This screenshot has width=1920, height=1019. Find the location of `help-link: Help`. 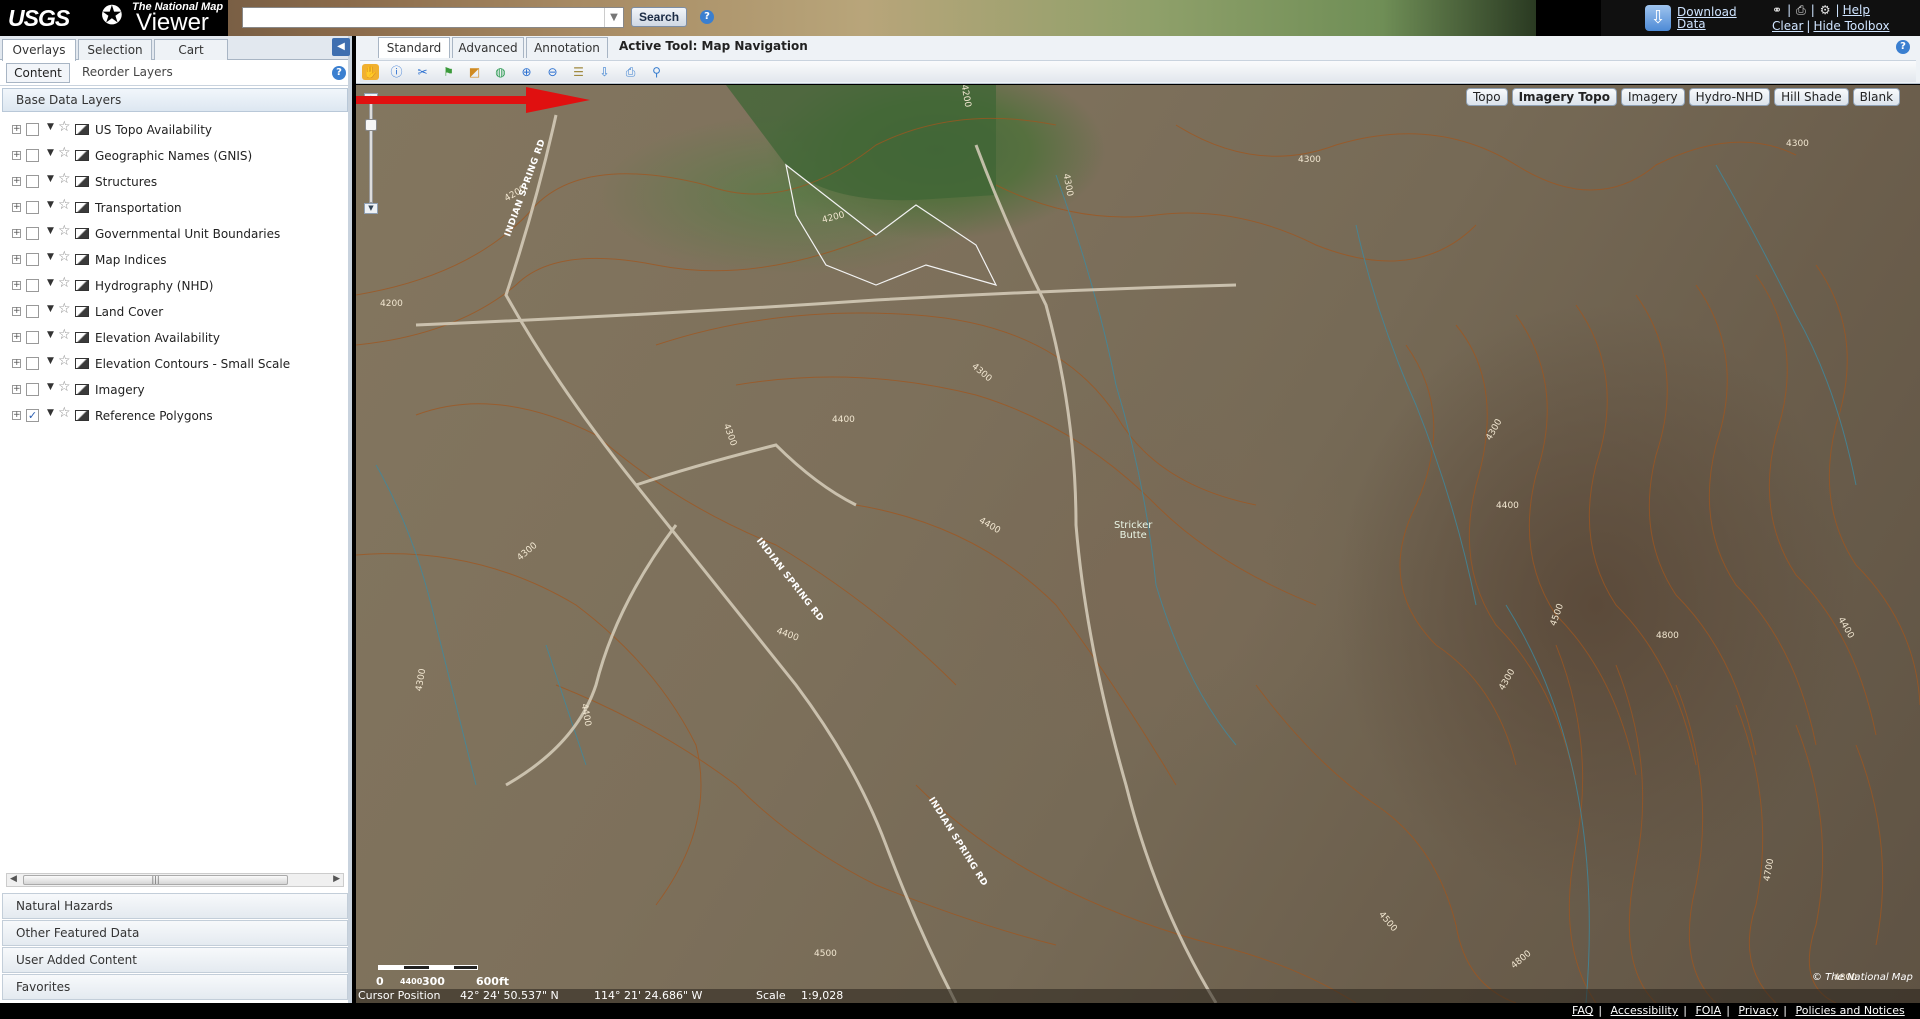

help-link: Help is located at coordinates (1856, 10).